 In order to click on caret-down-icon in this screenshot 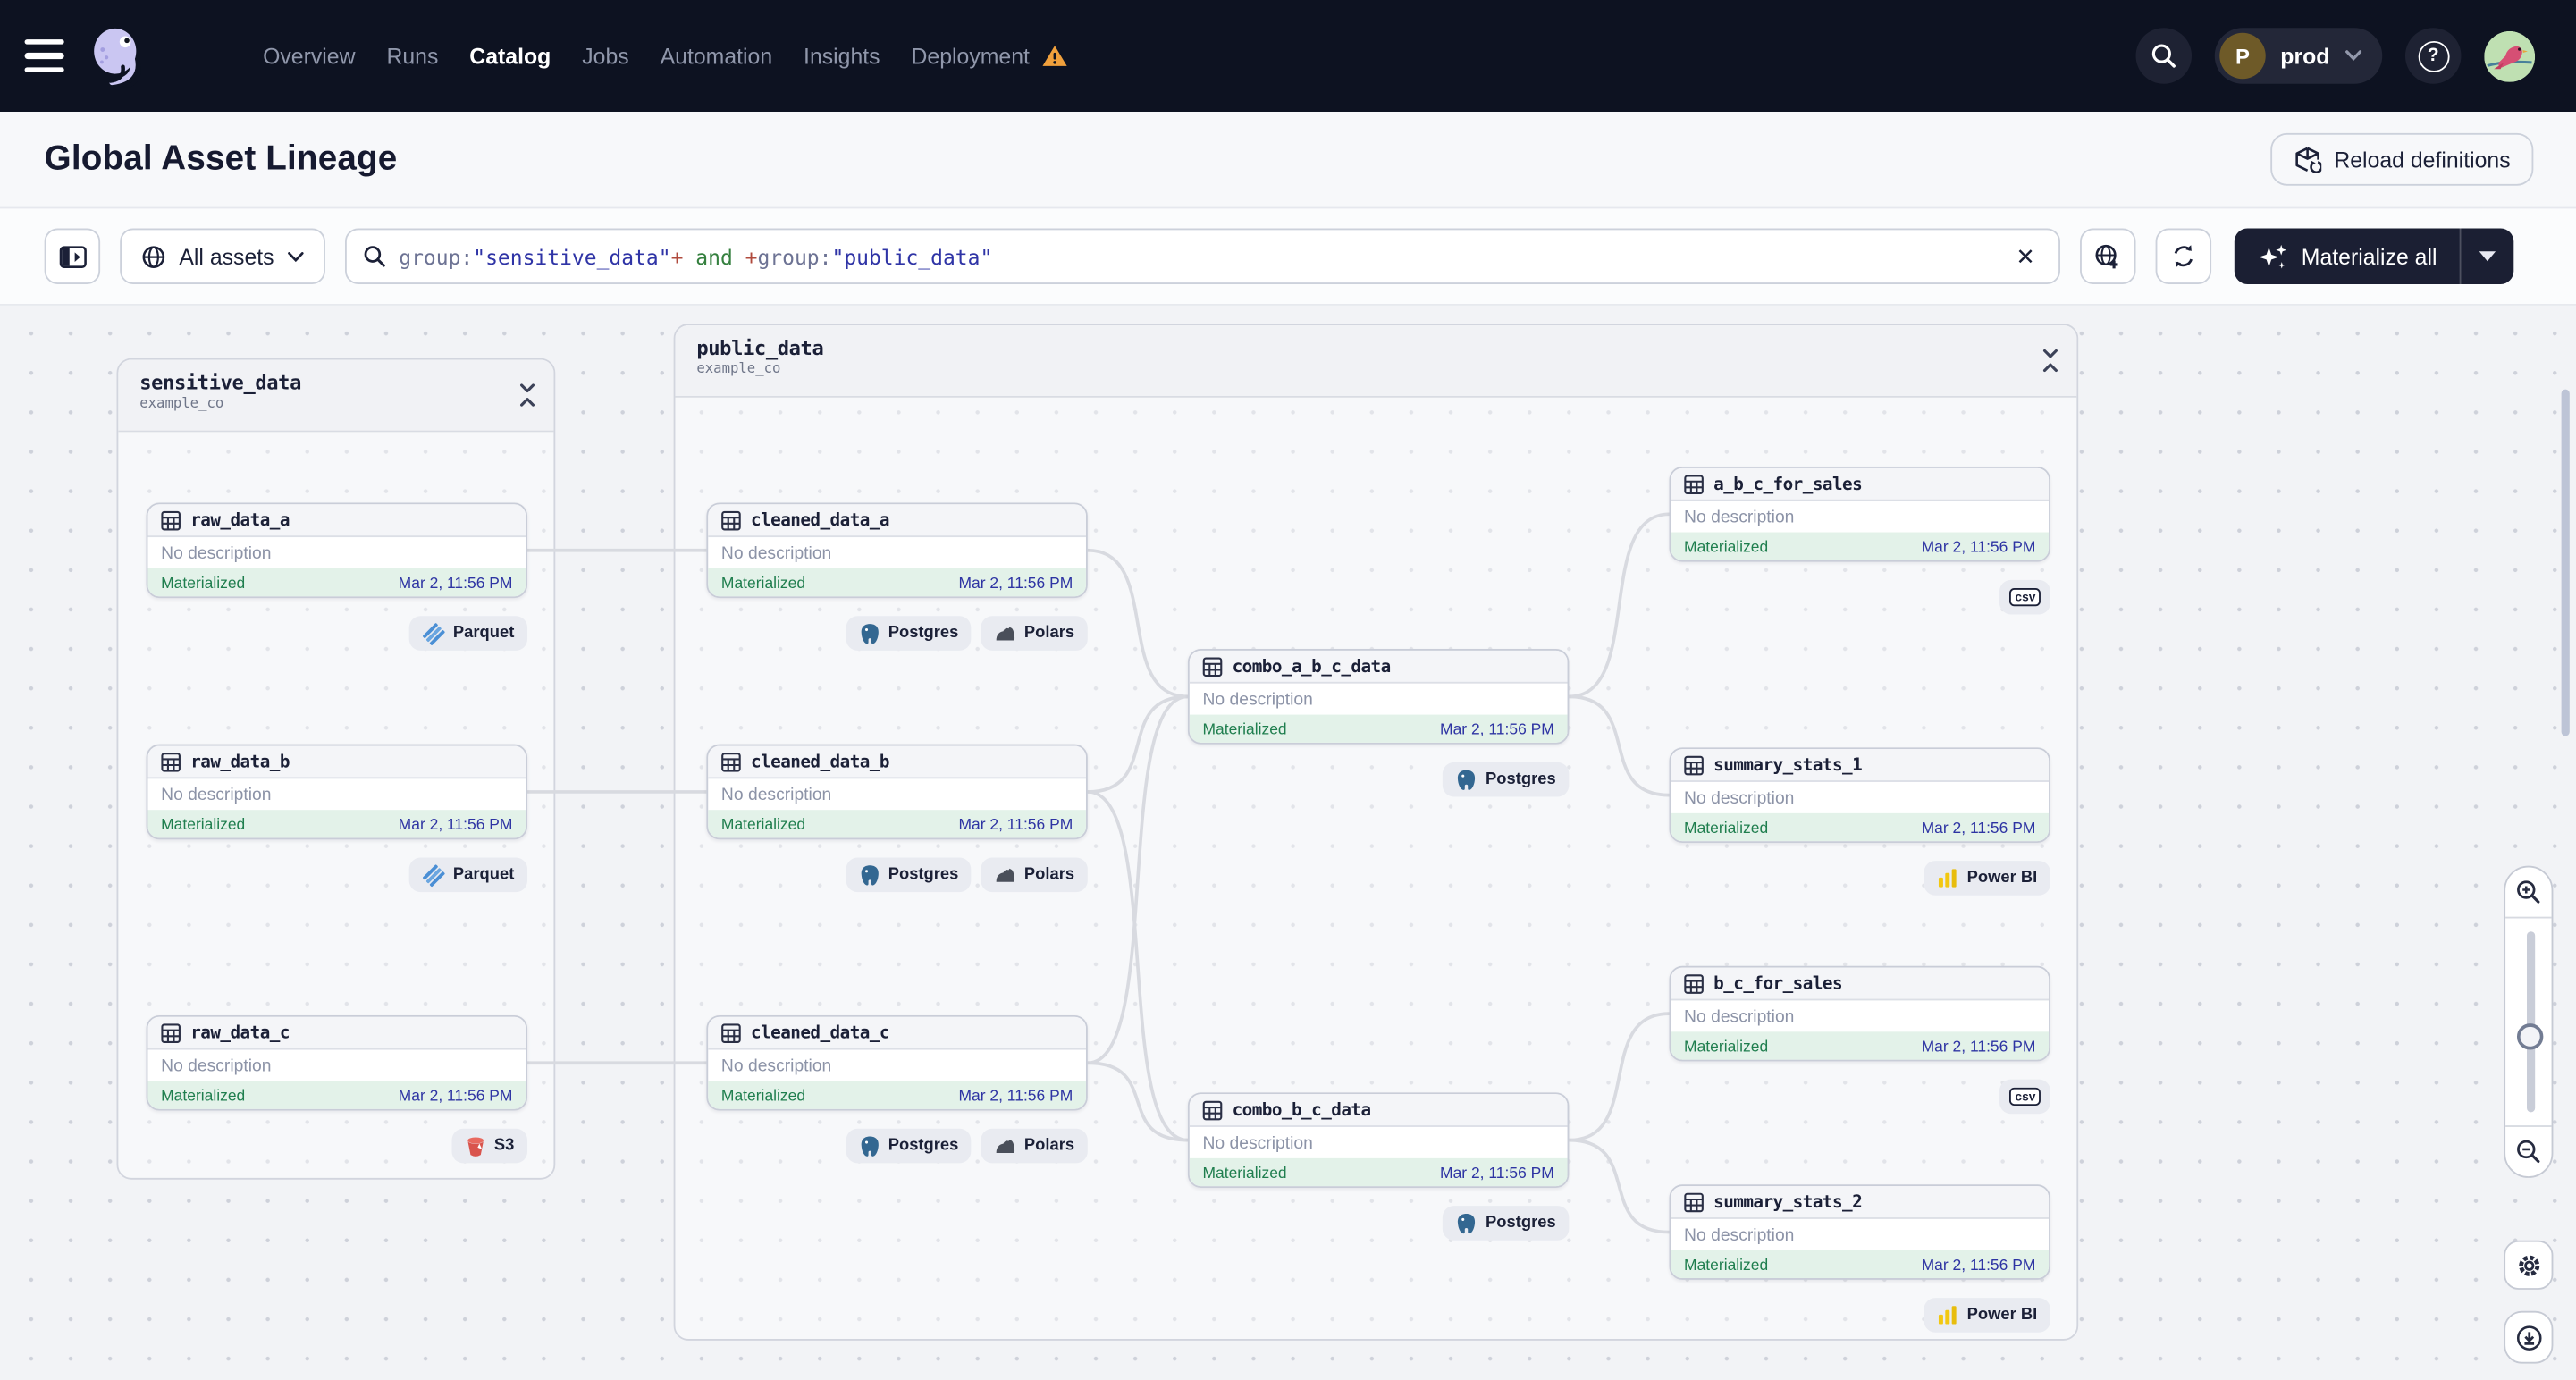, I will do `click(2488, 256)`.